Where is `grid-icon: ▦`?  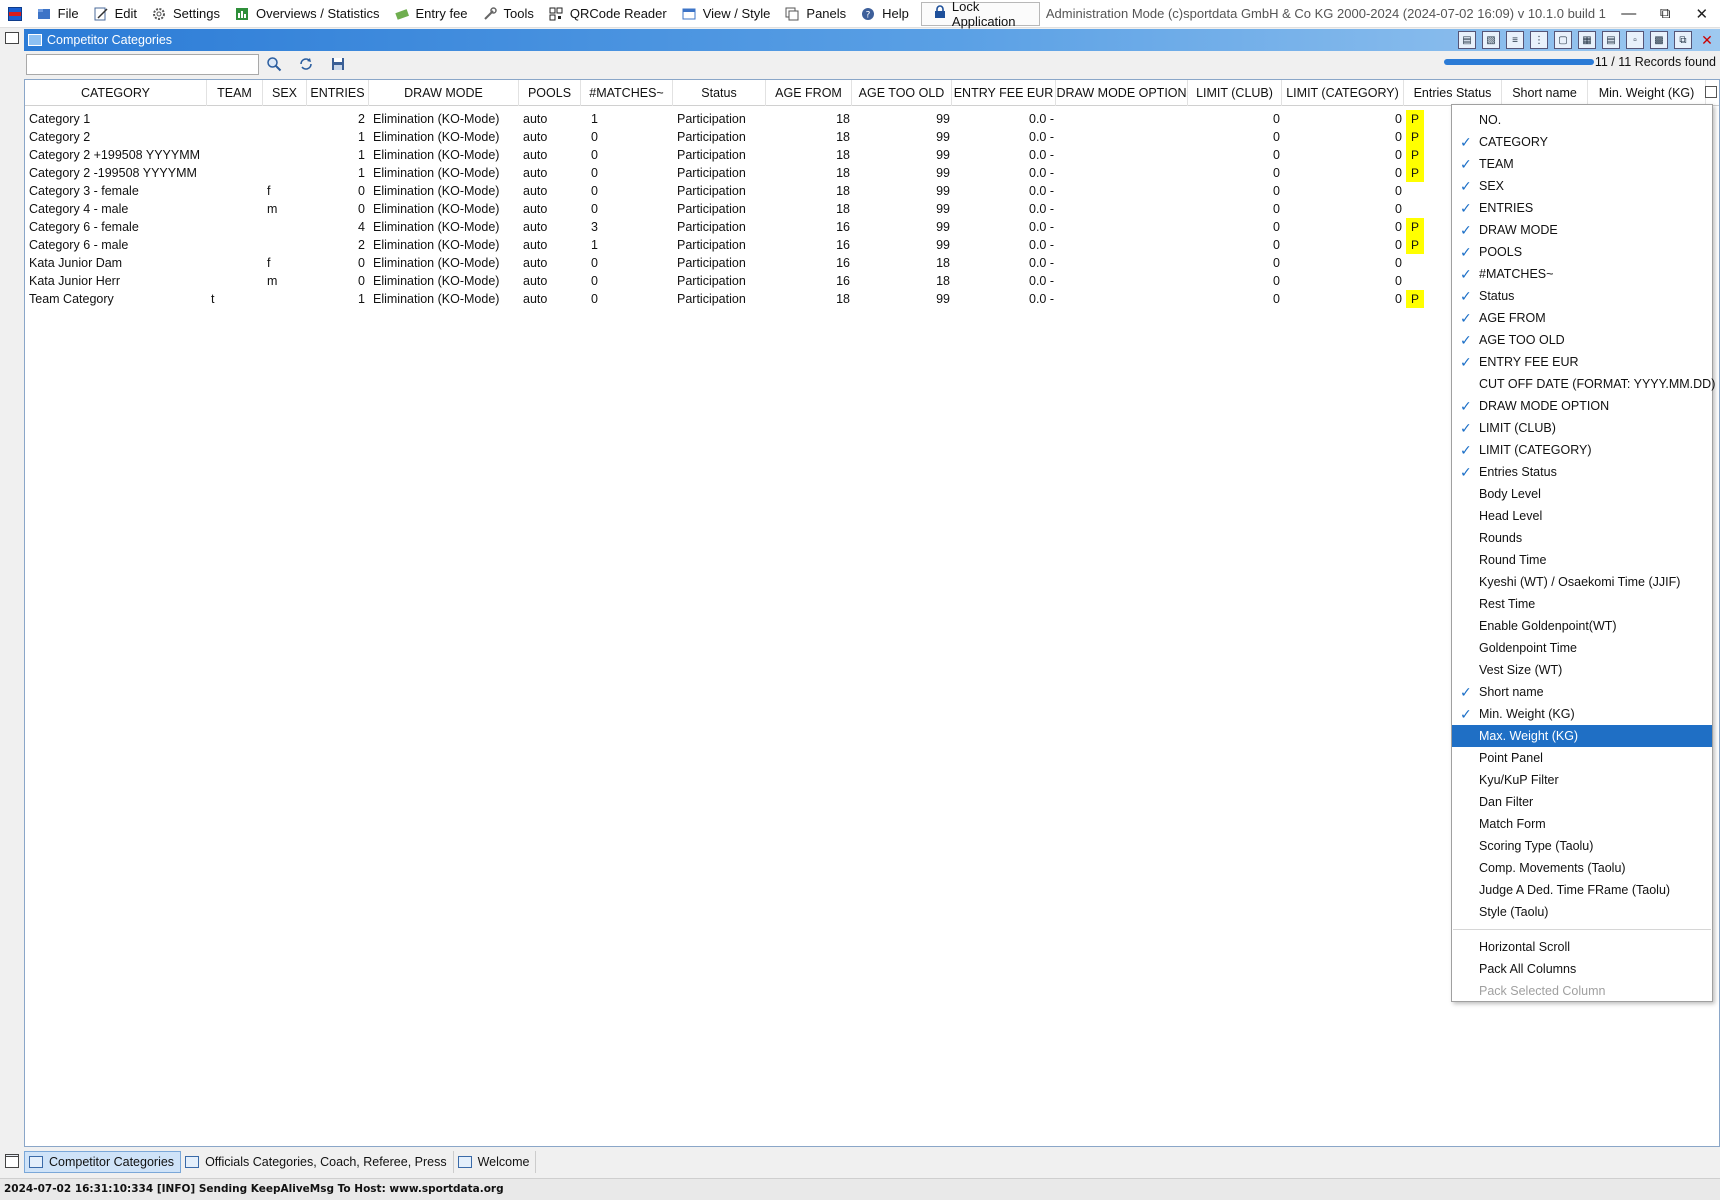
grid-icon: ▦ is located at coordinates (1587, 40).